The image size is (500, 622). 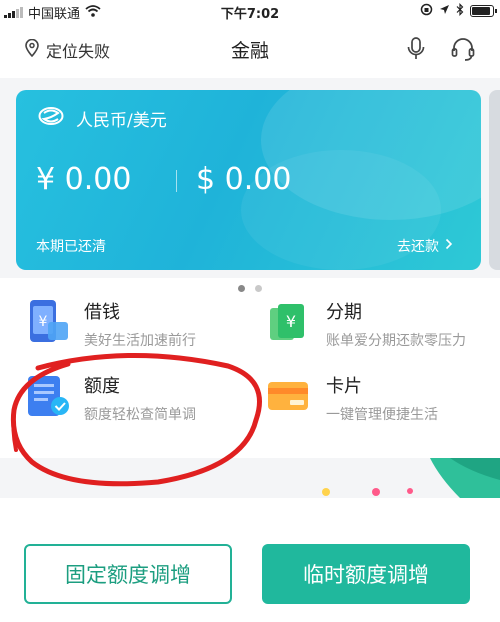 I want to click on battery-icon, so click(x=483, y=11).